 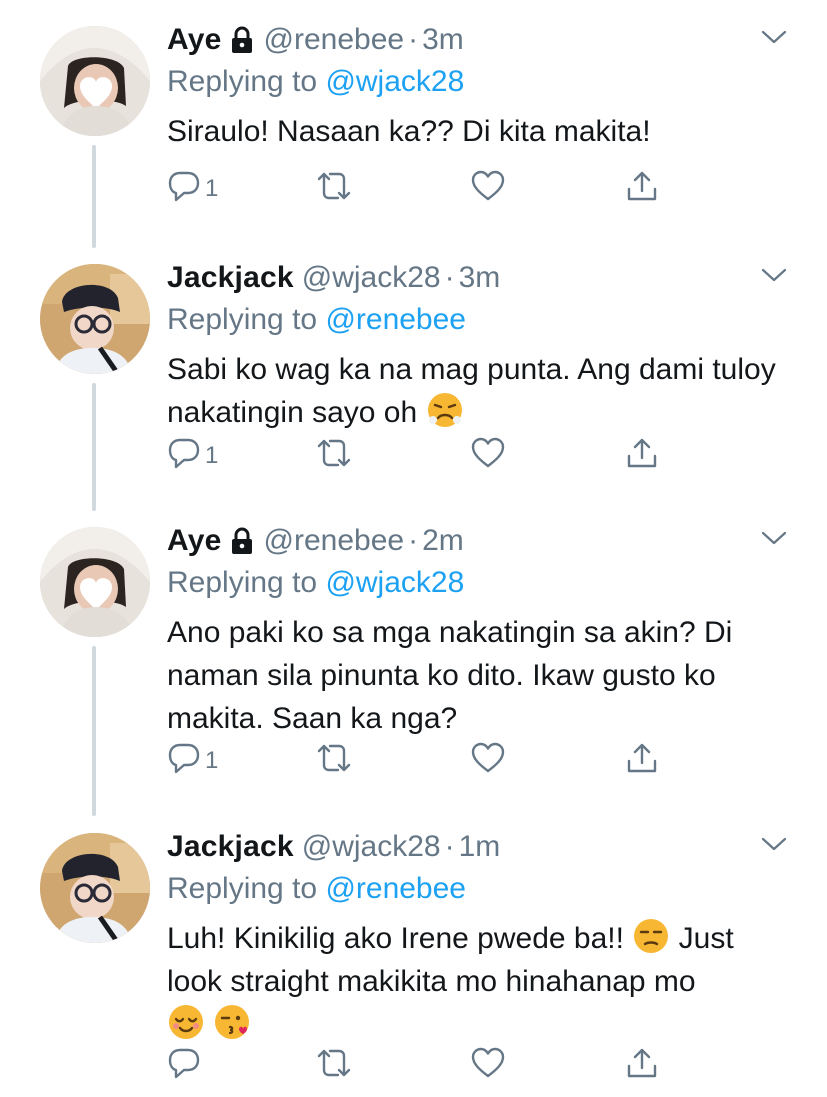 I want to click on tweet-text: Siraulo! Nasaan ka?? Di kita makita!, so click(x=409, y=131).